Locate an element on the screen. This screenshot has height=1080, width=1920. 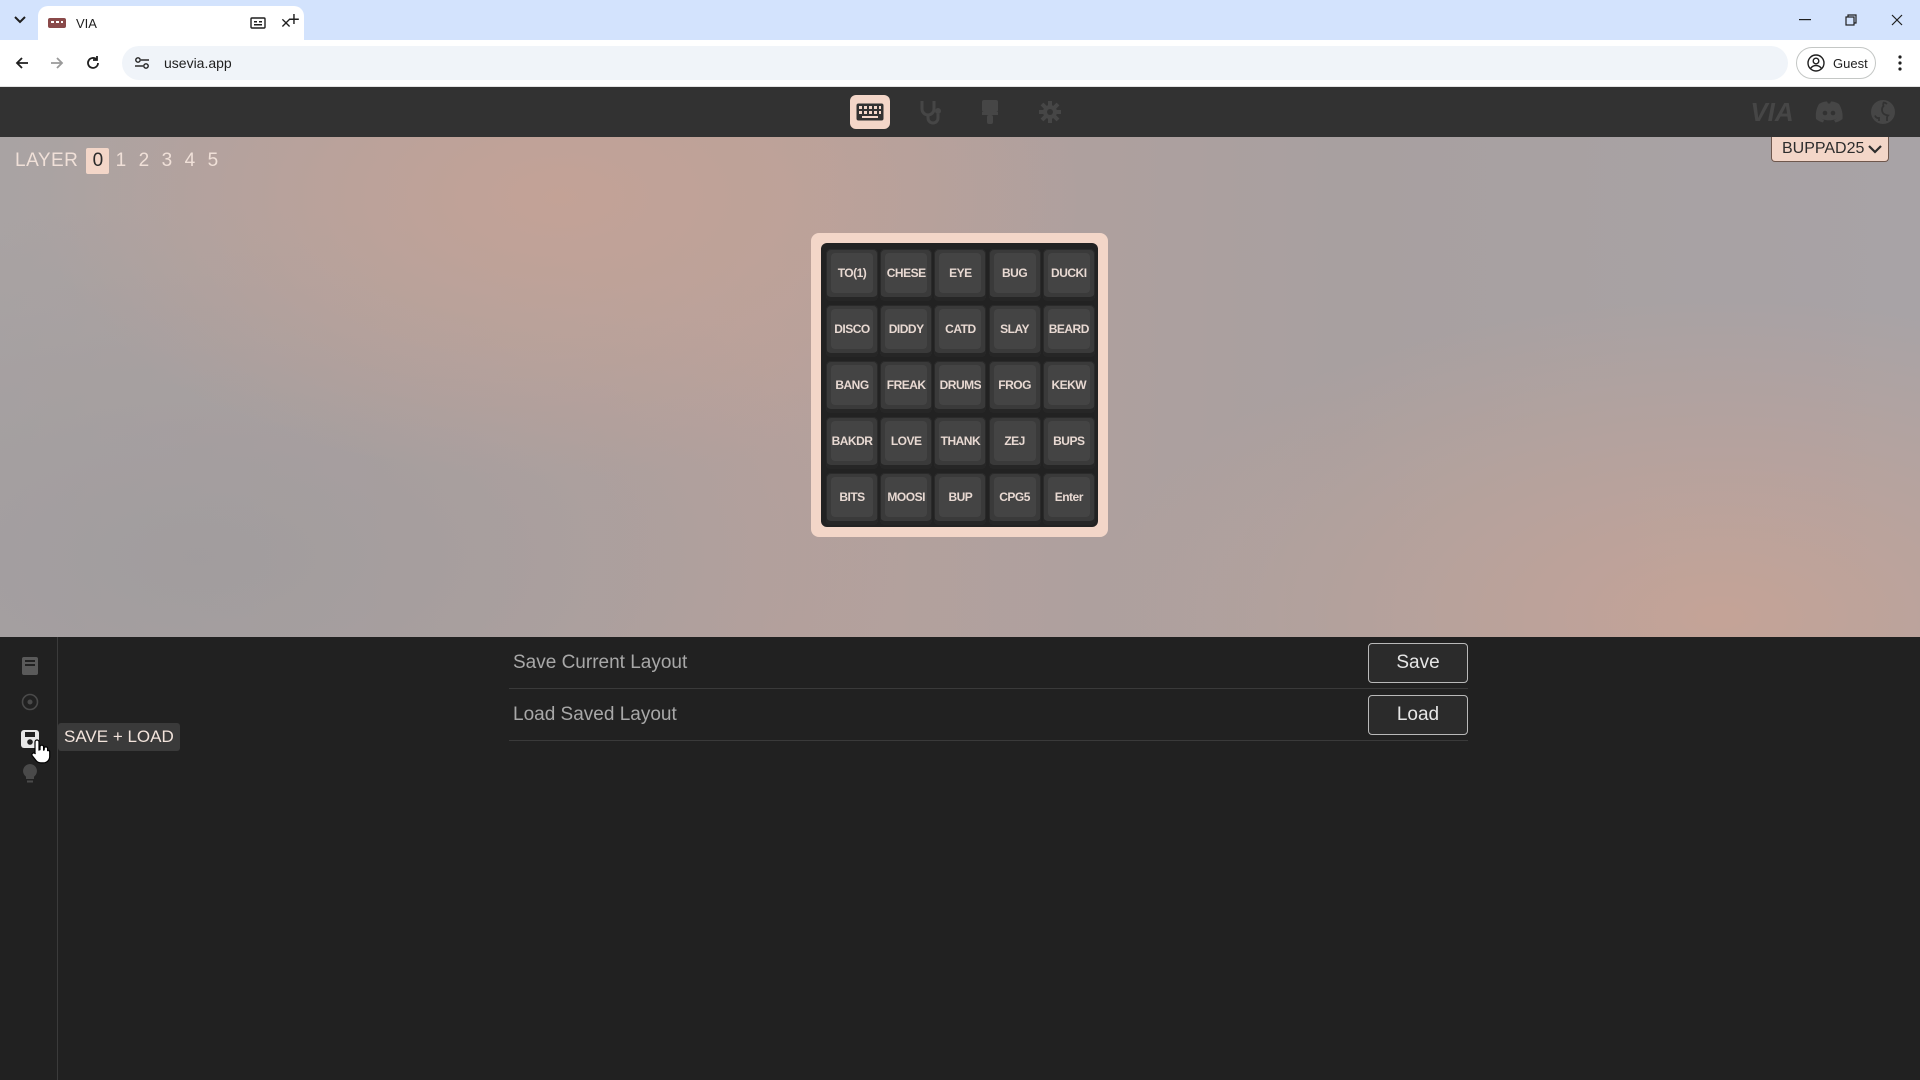
key-label: BEARD is located at coordinates (1069, 329).